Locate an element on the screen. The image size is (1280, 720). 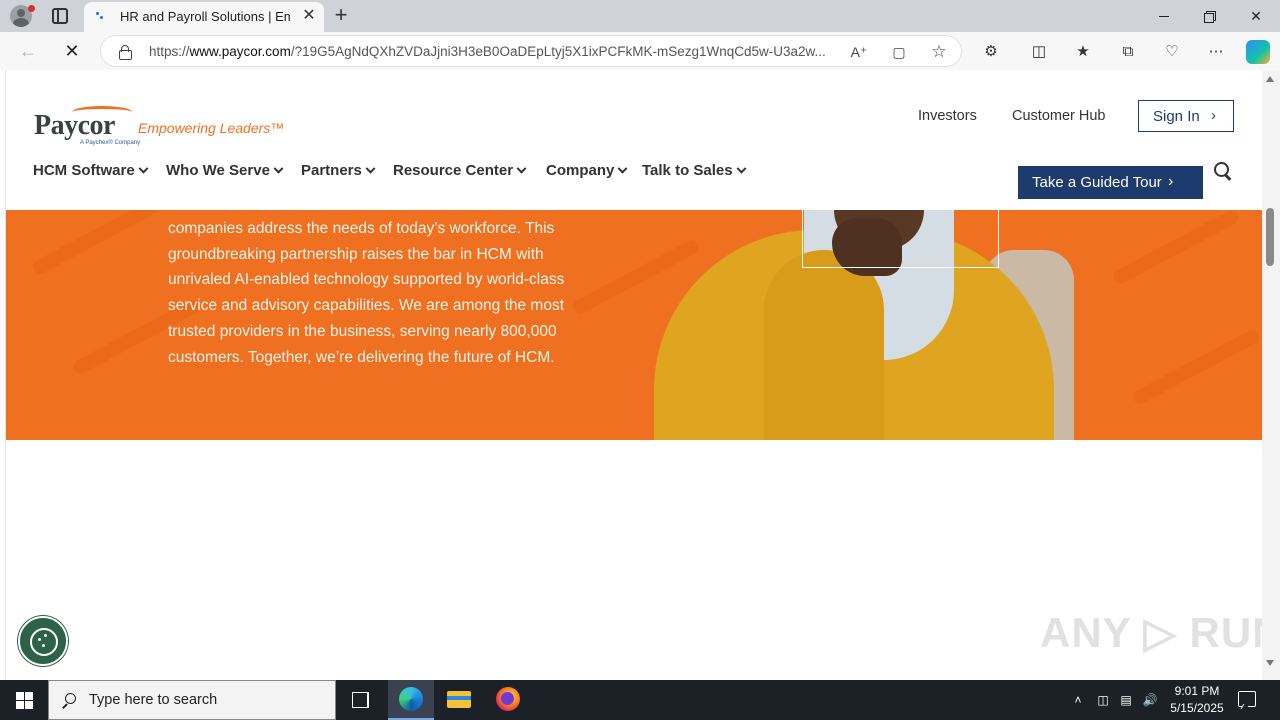
firefox-icon is located at coordinates (508, 700).